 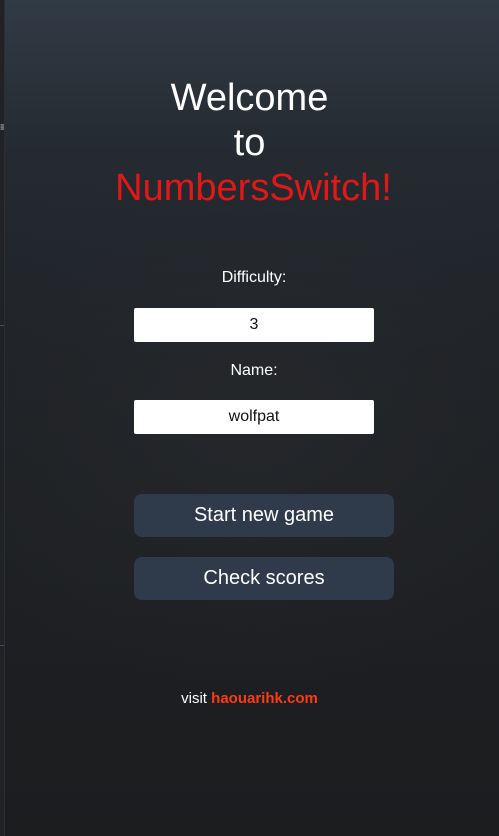 I want to click on website-link: haouarihk.com, so click(x=264, y=698).